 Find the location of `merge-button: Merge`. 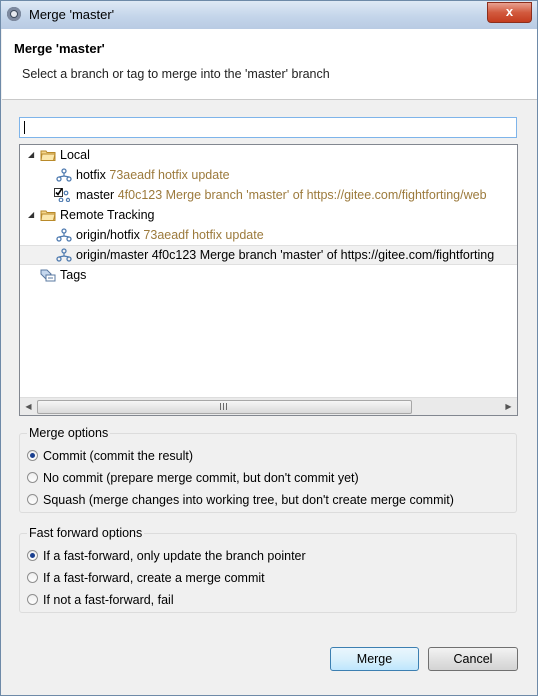

merge-button: Merge is located at coordinates (374, 659).